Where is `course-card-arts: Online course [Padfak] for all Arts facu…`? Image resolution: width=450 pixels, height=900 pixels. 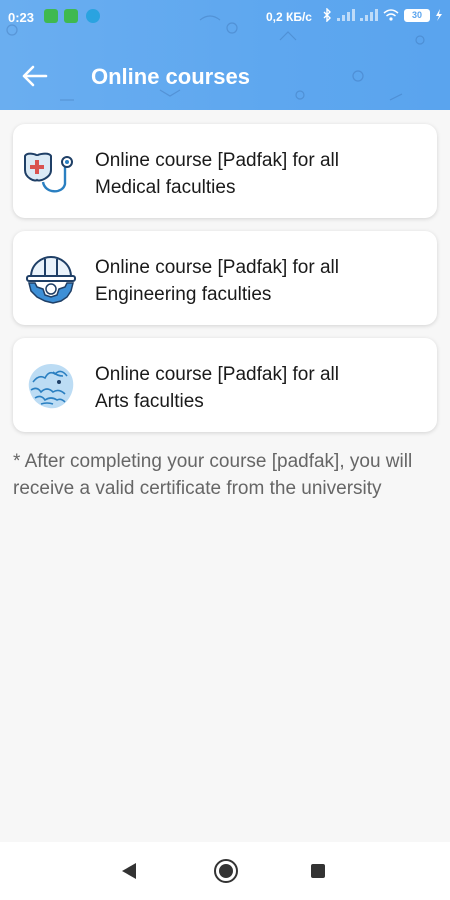 course-card-arts: Online course [Padfak] for all Arts facu… is located at coordinates (225, 385).